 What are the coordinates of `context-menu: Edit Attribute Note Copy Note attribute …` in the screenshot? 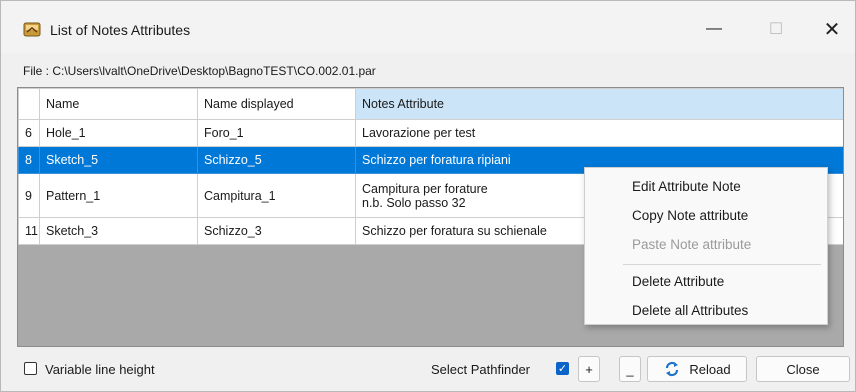 It's located at (706, 246).